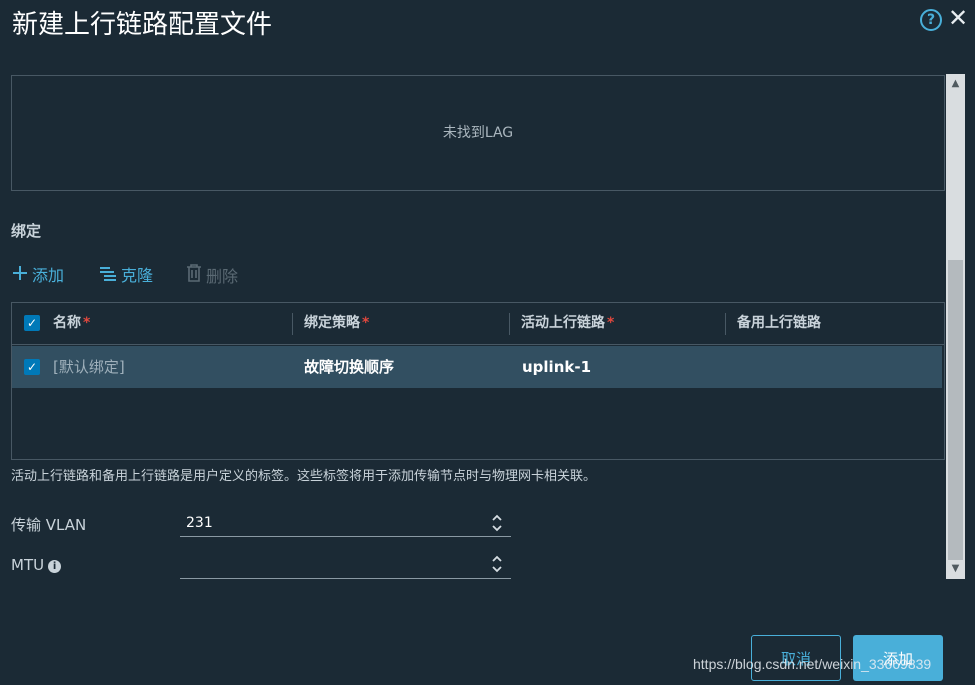 The width and height of the screenshot is (975, 685). I want to click on info-icon: i, so click(55, 566).